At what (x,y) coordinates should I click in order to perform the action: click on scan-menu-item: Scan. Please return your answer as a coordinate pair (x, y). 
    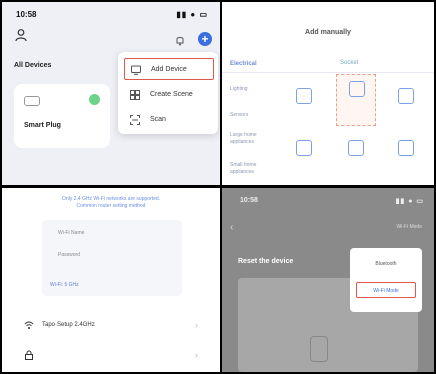
    Looking at the image, I should click on (169, 120).